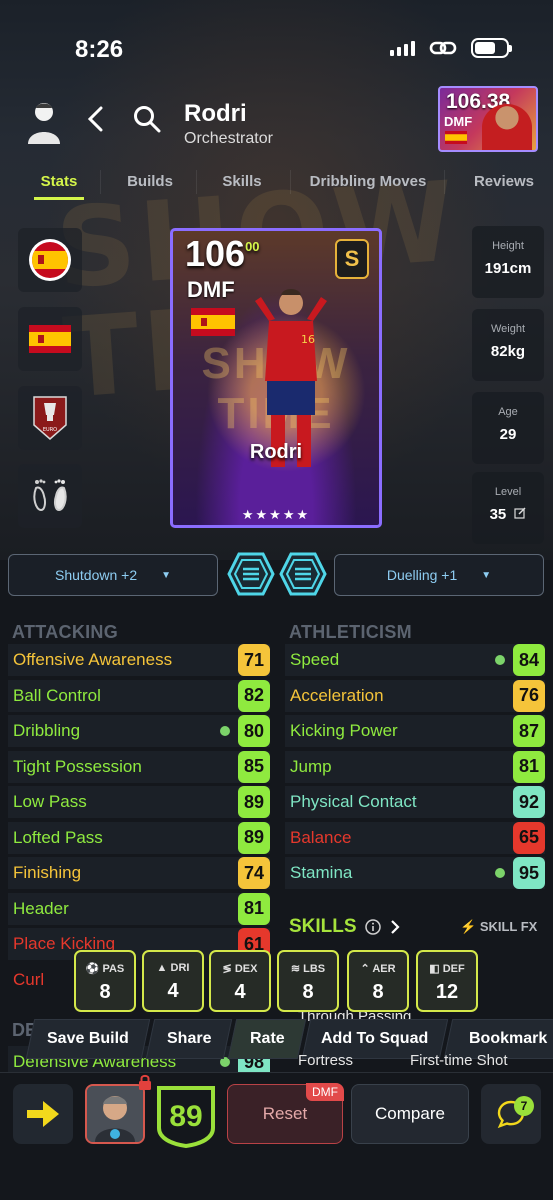 The width and height of the screenshot is (553, 1200). Describe the element at coordinates (415, 837) in the screenshot. I see `stat-row-balance: Balance 65` at that location.